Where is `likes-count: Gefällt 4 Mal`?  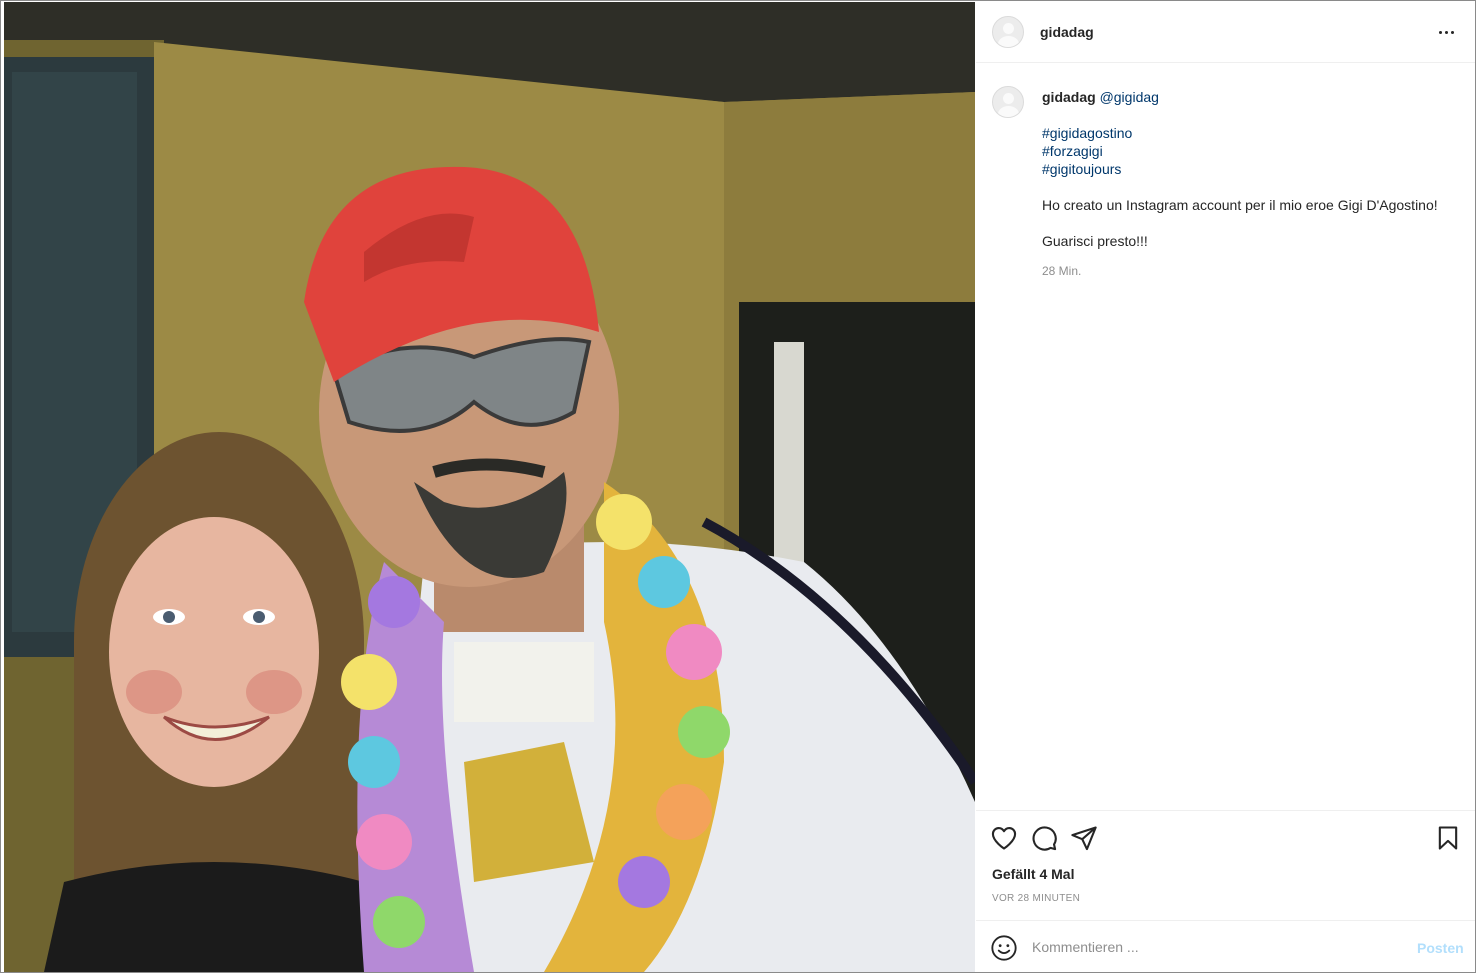 likes-count: Gefällt 4 Mal is located at coordinates (1033, 874).